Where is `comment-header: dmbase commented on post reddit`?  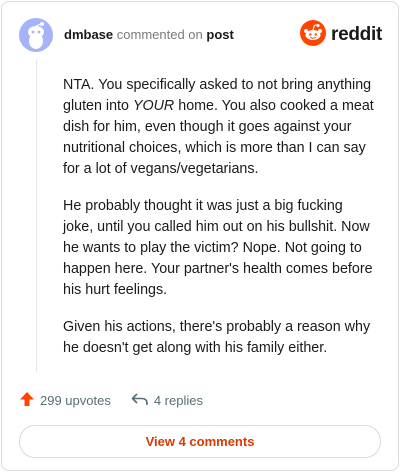
comment-header: dmbase commented on post reddit is located at coordinates (200, 35).